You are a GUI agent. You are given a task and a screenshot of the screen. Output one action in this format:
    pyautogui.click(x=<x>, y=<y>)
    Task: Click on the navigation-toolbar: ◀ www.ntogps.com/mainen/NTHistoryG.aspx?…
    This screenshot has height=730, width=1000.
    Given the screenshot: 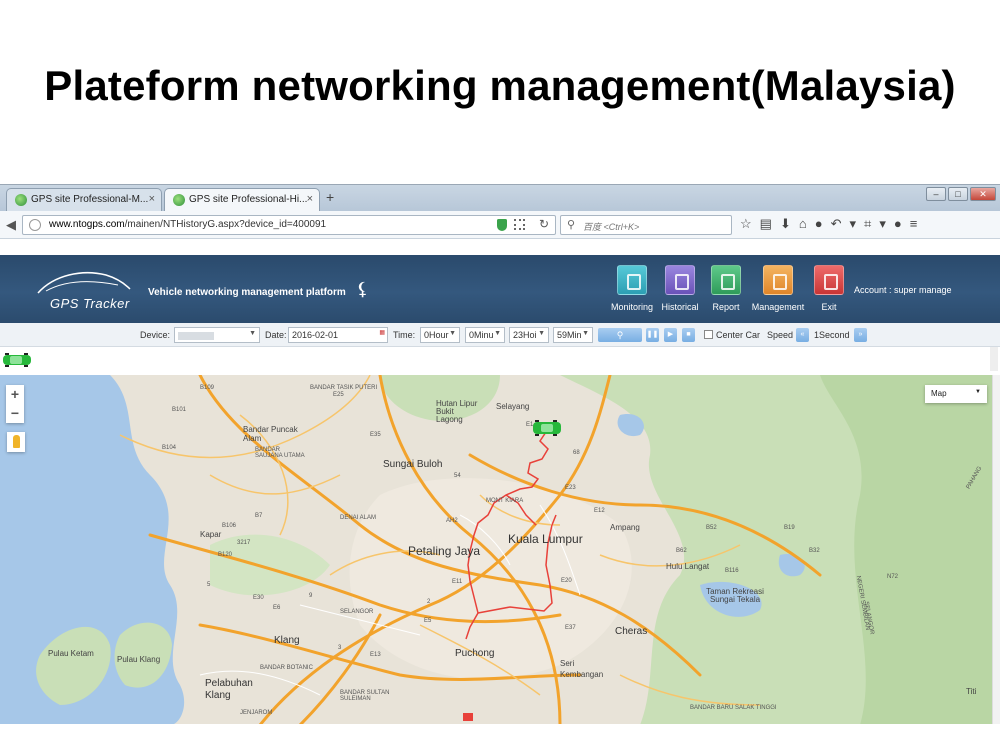 What is the action you would take?
    pyautogui.click(x=500, y=225)
    